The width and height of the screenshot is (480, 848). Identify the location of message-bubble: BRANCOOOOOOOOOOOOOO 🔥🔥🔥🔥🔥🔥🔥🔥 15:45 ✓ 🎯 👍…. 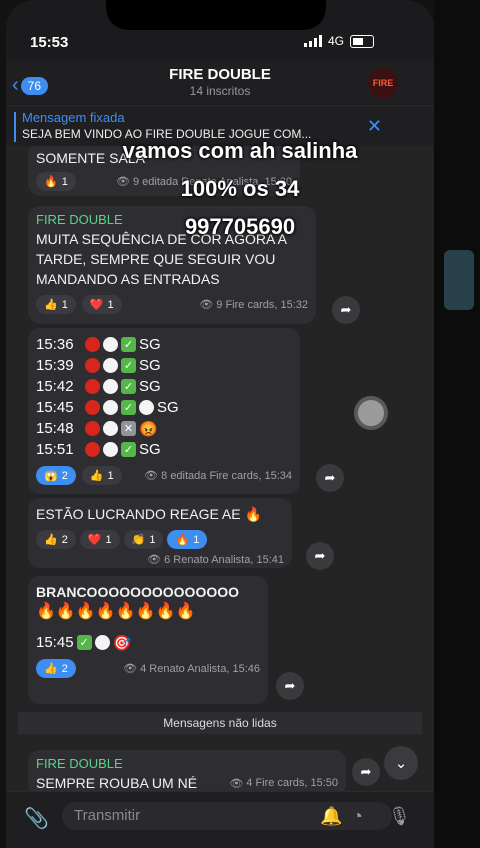
(148, 640).